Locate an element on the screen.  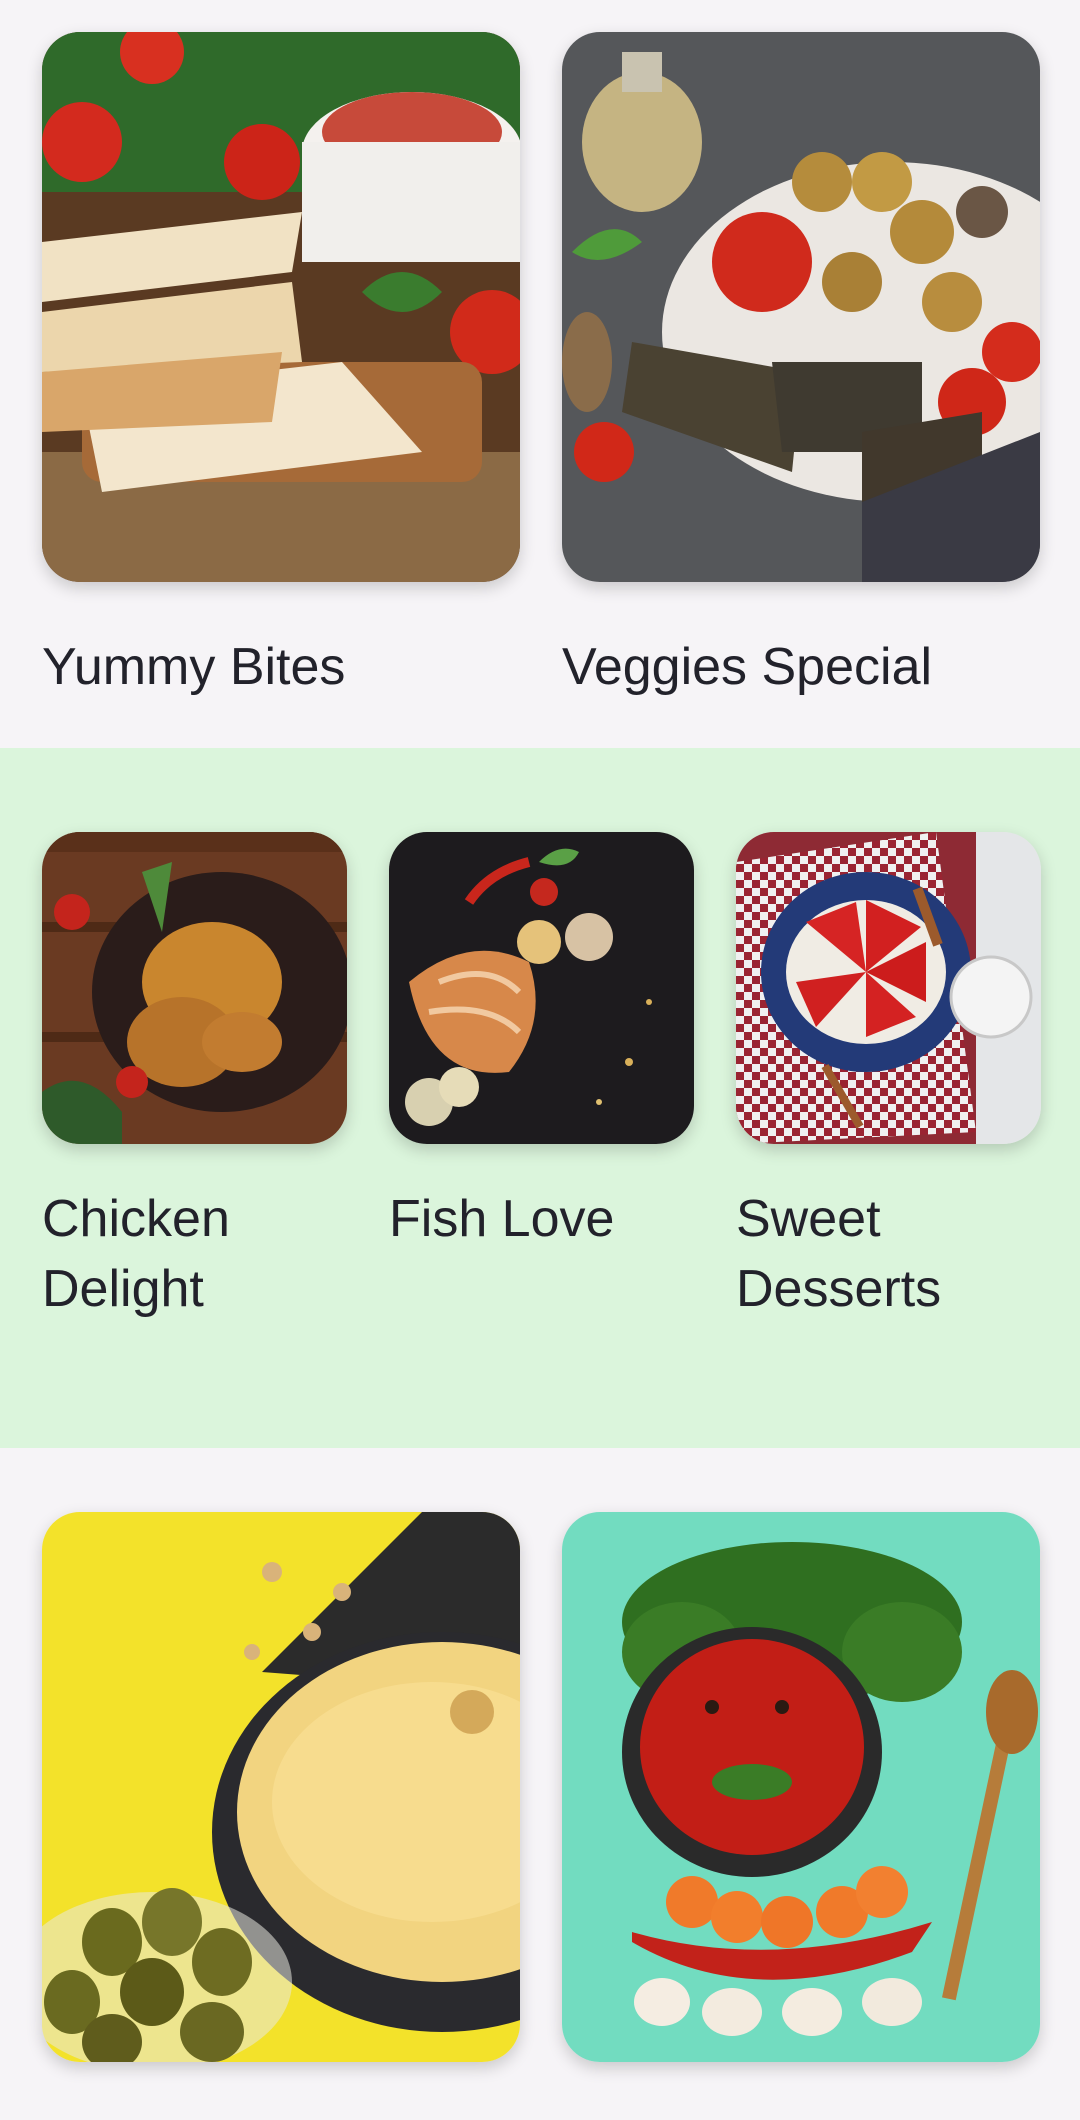
category-label: Fish Love is located at coordinates (502, 1219).